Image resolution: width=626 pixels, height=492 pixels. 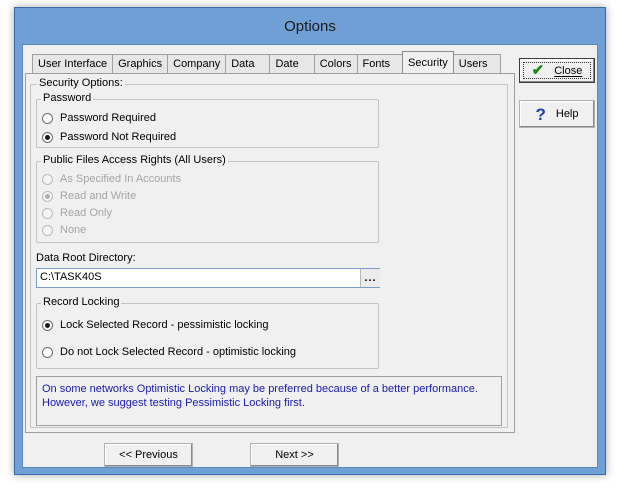 What do you see at coordinates (292, 63) in the screenshot?
I see `tab-date: Date` at bounding box center [292, 63].